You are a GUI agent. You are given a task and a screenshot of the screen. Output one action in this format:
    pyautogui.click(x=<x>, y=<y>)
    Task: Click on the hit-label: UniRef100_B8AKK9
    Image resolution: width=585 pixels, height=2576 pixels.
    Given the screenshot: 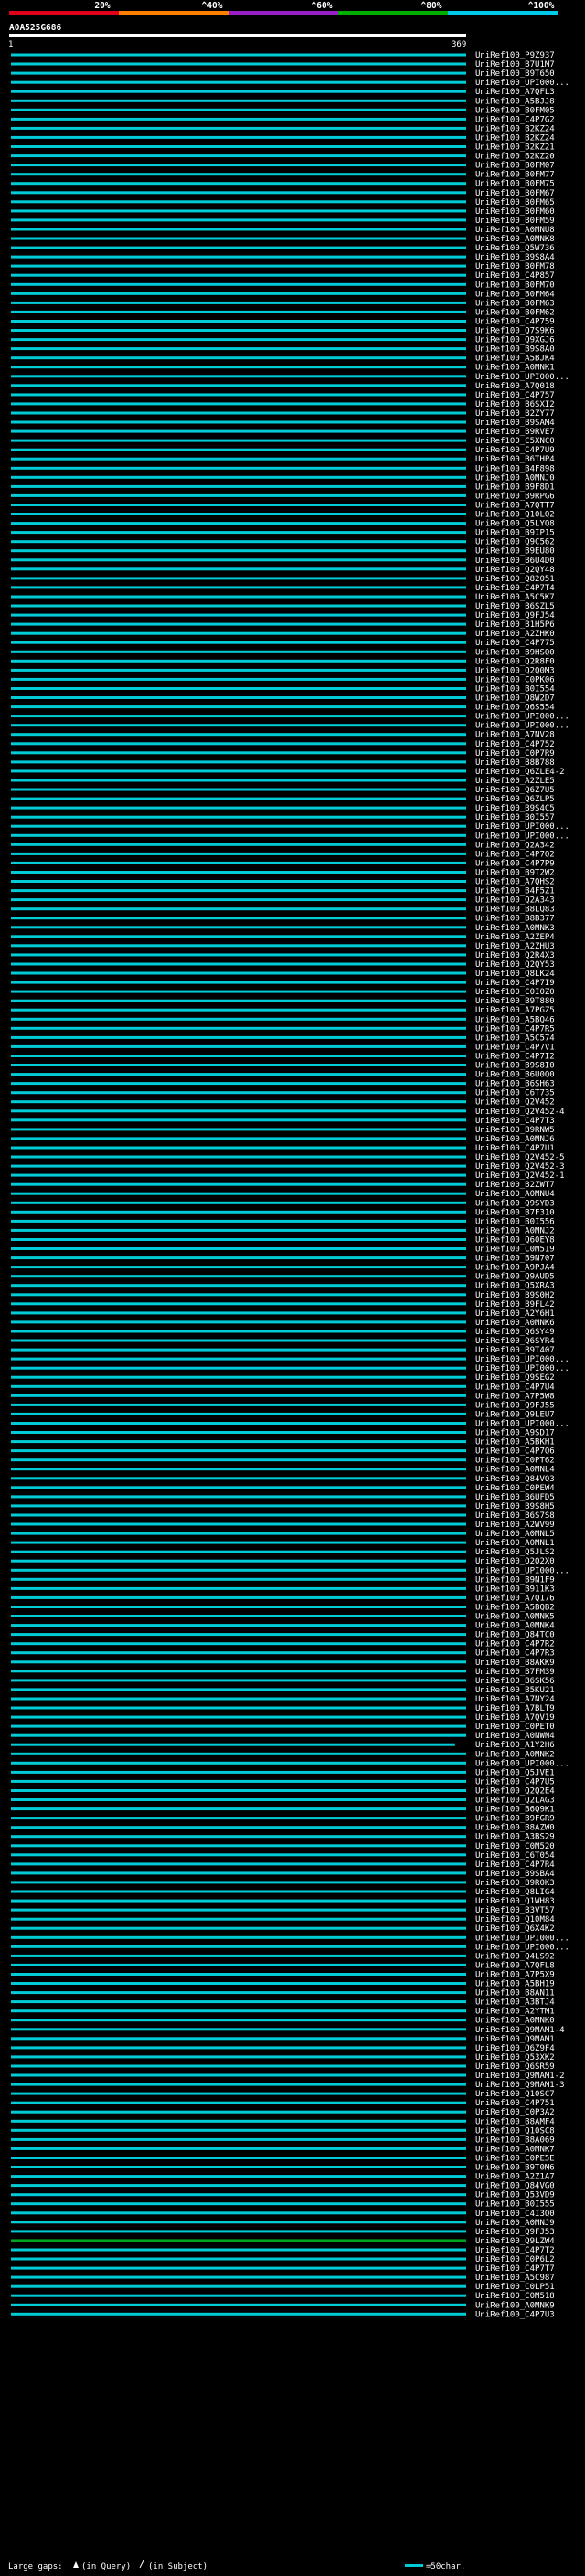 What is the action you would take?
    pyautogui.click(x=515, y=1663)
    